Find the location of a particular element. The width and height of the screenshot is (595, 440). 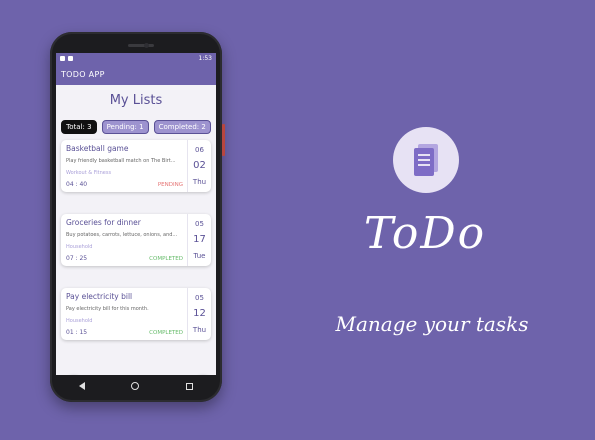

task-date: 05 17 Tue is located at coordinates (199, 240).